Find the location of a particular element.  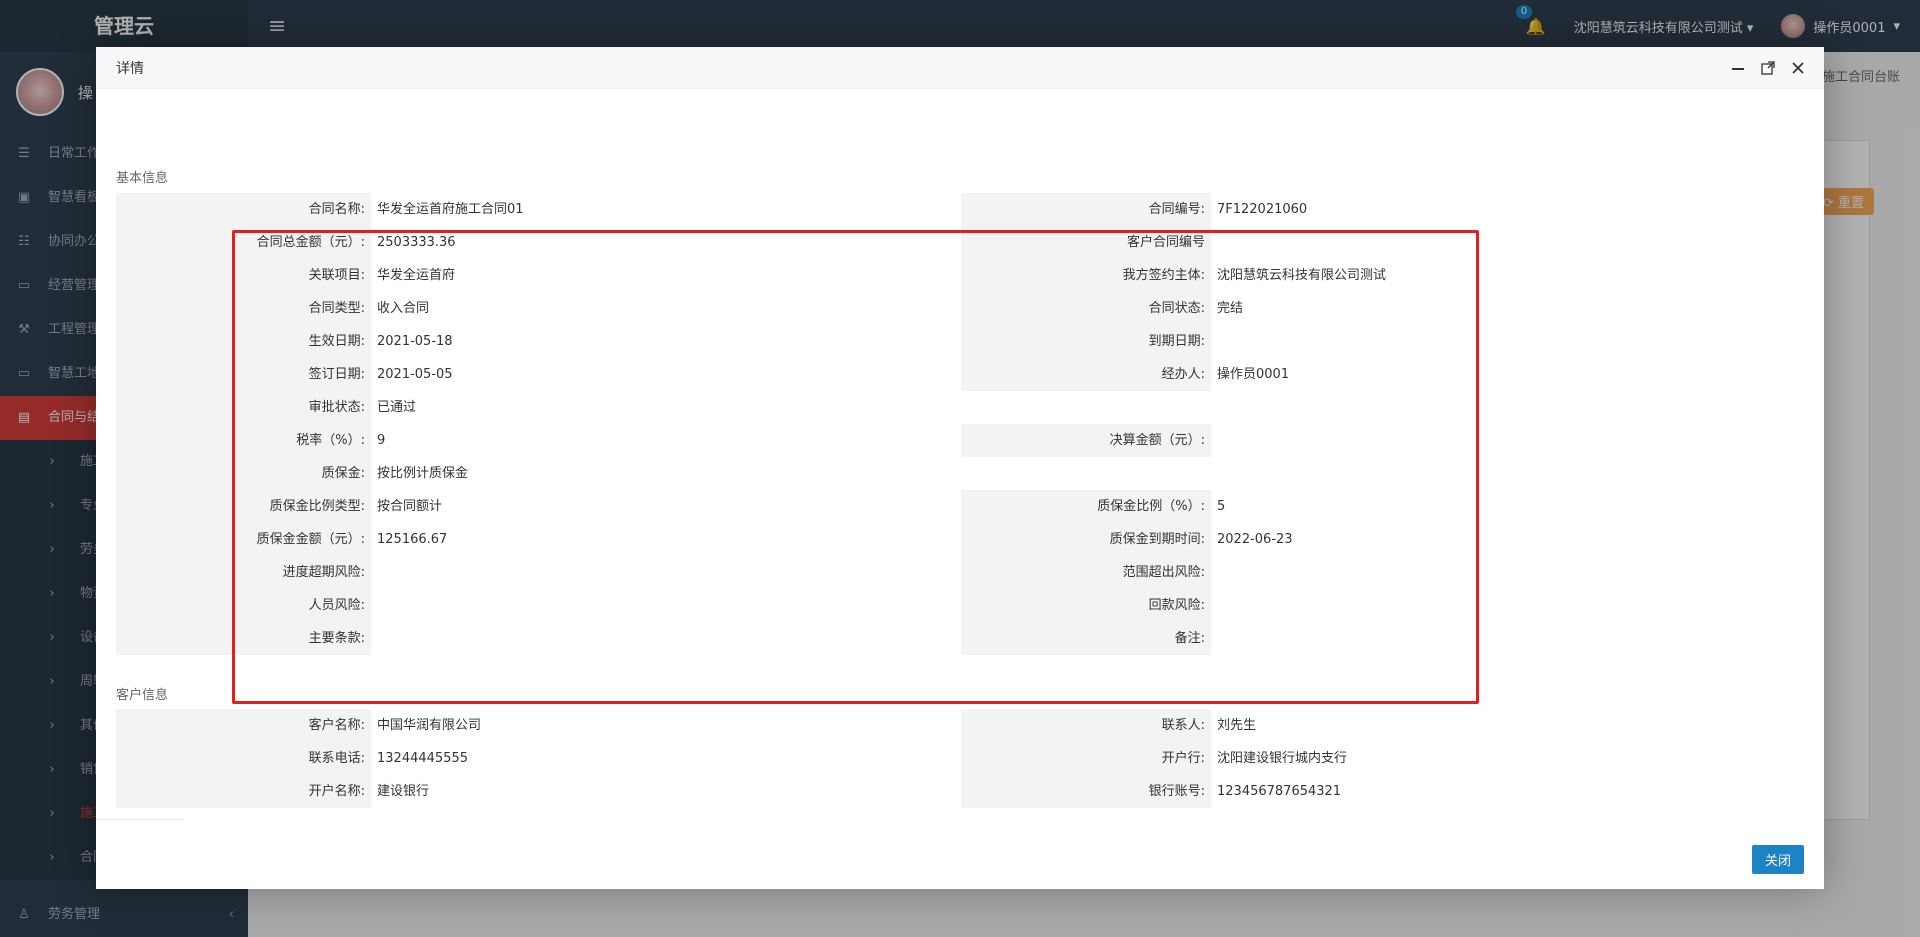

modal-footer: 关闭 is located at coordinates (960, 858).